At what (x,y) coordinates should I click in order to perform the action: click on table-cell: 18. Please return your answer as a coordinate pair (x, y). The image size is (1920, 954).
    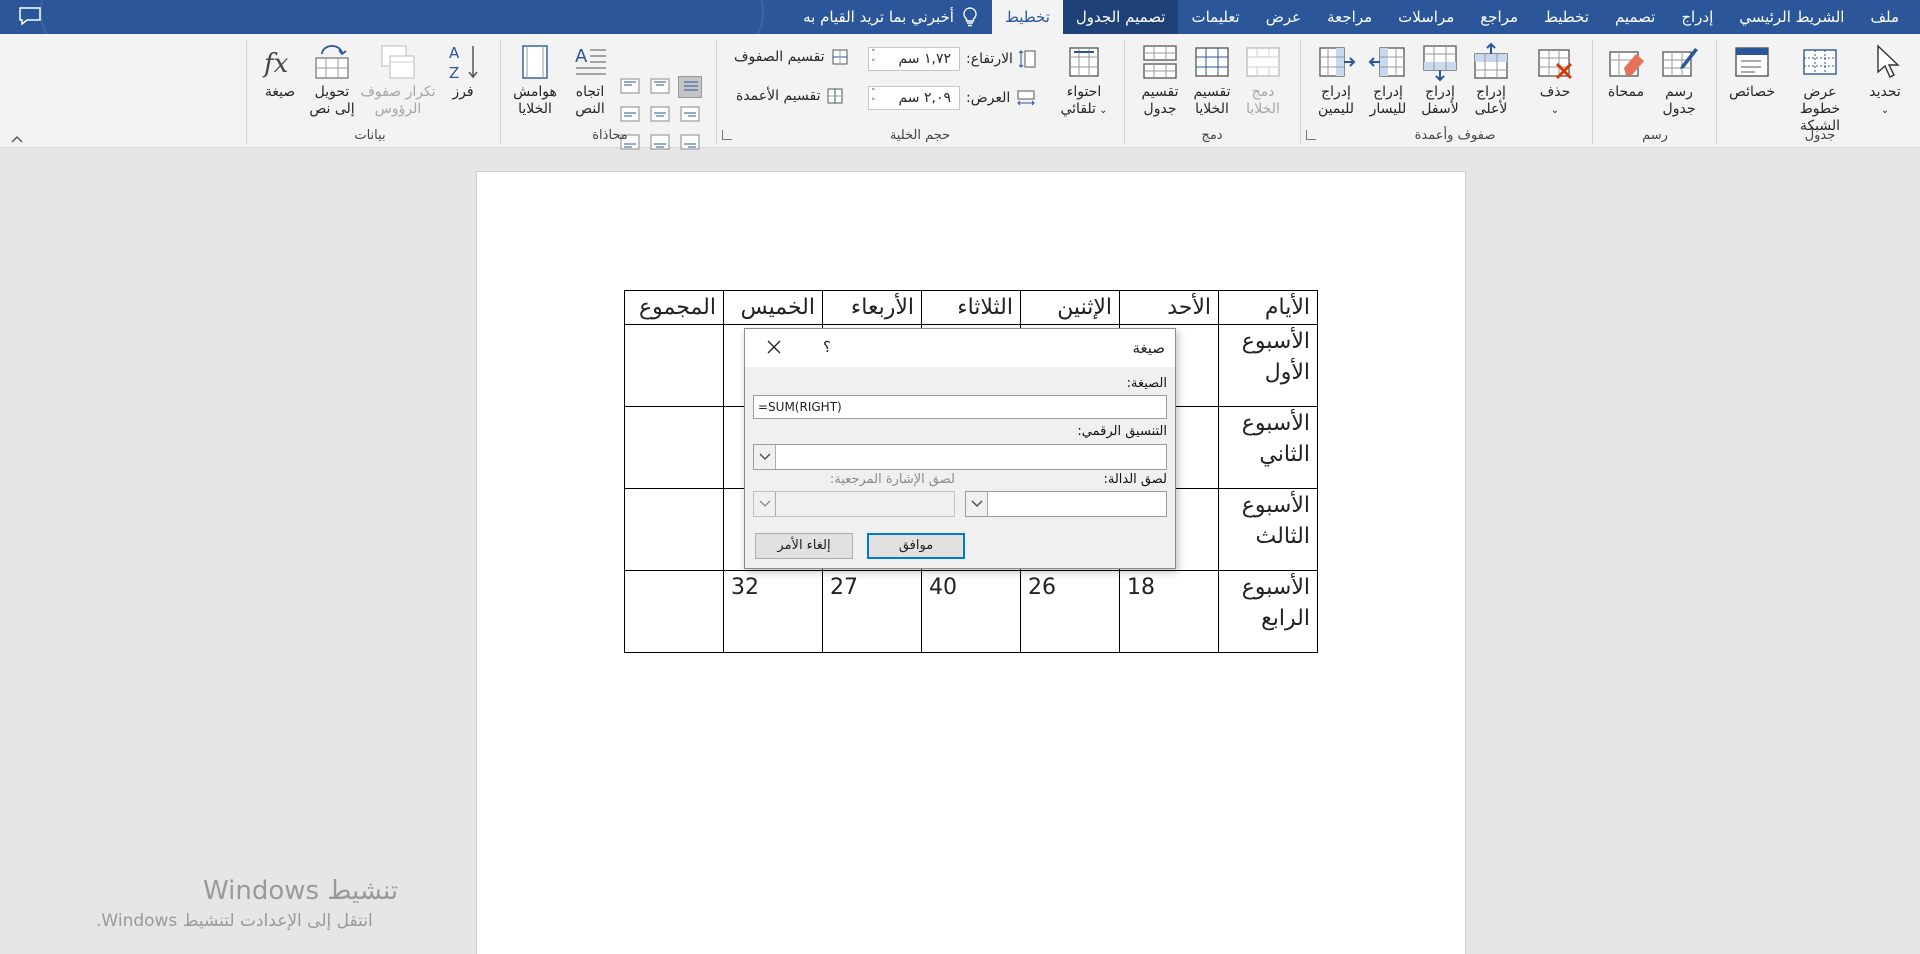
    Looking at the image, I should click on (1169, 611).